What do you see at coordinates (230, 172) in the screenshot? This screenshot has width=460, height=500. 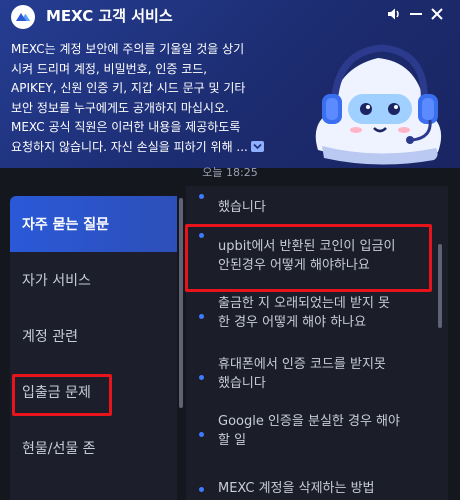 I see `chat-timestamp: 오늘 18:25` at bounding box center [230, 172].